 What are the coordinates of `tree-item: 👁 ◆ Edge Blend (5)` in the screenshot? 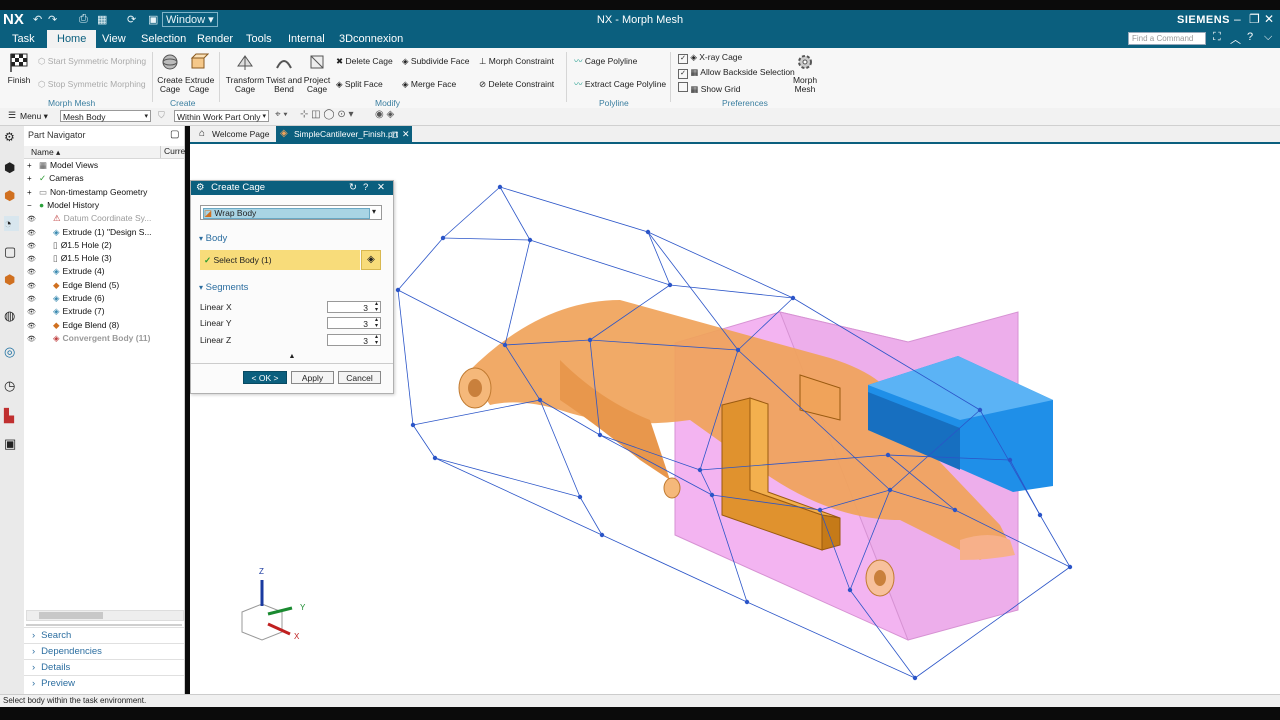 It's located at (73, 285).